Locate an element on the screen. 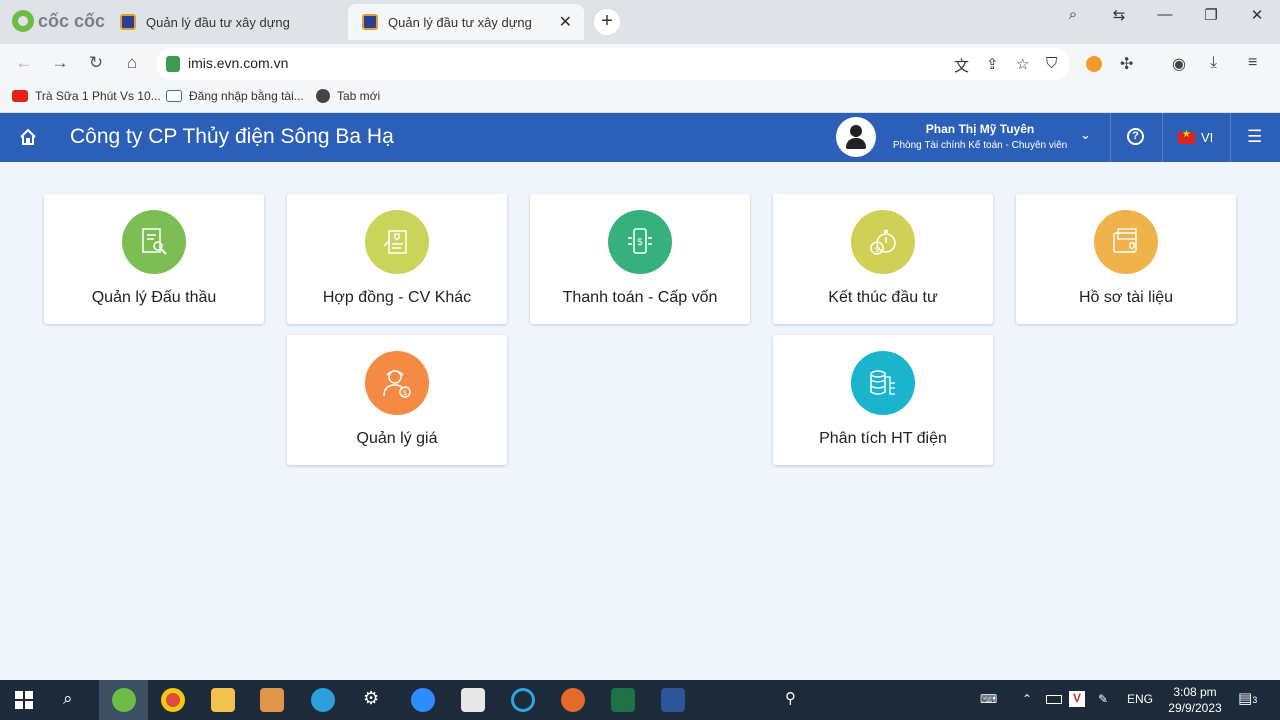 This screenshot has height=720, width=1280. settings-gear-icon: ⚙ is located at coordinates (371, 698).